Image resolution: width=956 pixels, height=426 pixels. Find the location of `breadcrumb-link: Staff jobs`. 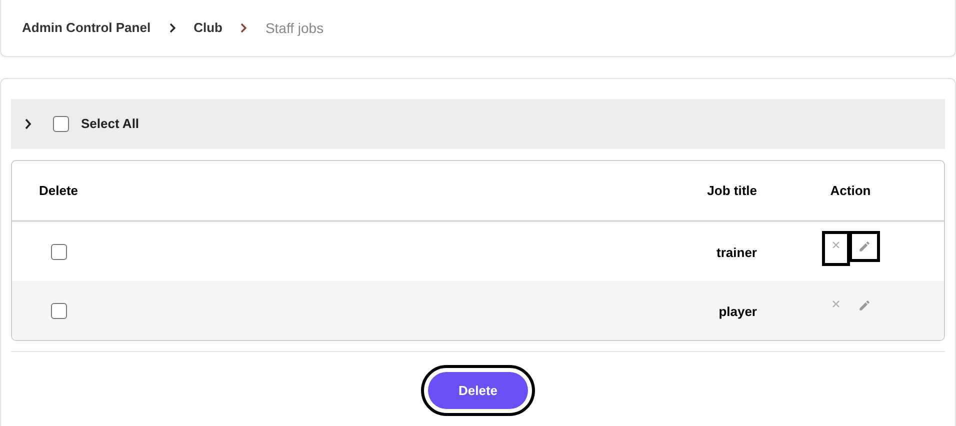

breadcrumb-link: Staff jobs is located at coordinates (294, 28).